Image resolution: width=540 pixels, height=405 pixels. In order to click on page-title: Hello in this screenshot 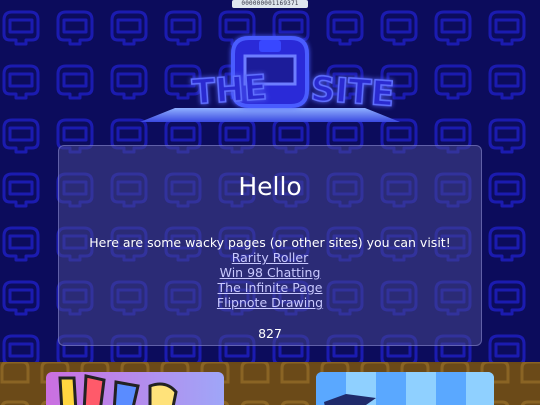, I will do `click(270, 186)`.